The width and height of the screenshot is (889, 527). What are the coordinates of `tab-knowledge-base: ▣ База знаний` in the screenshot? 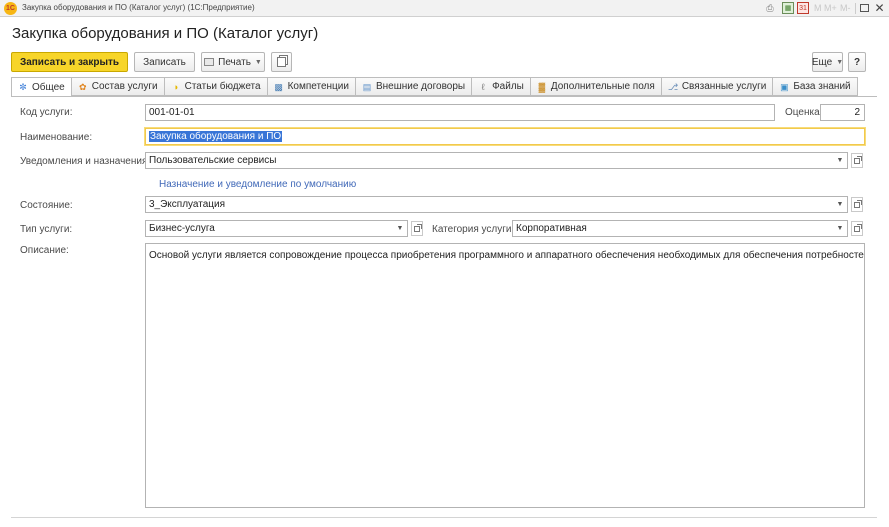 It's located at (815, 86).